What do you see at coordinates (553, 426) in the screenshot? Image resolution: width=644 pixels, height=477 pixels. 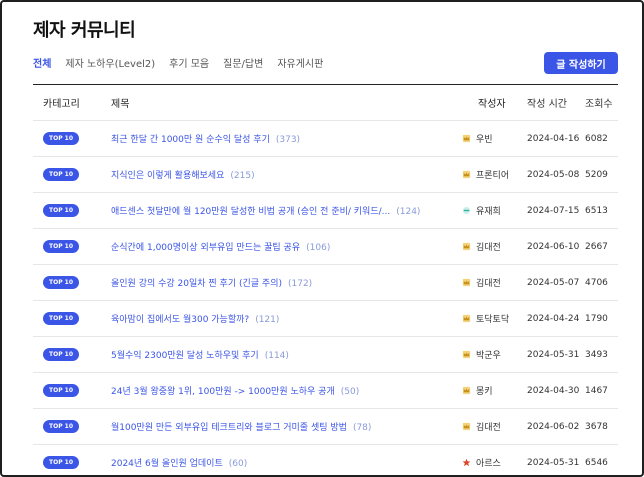 I see `post-date: 2024-06-02` at bounding box center [553, 426].